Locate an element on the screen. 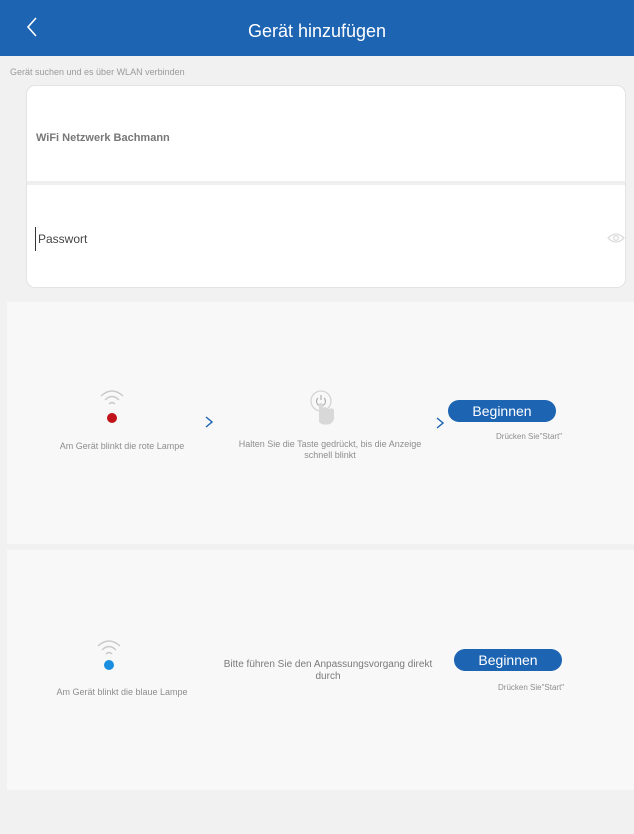 The height and width of the screenshot is (834, 634). start-button-blue: Beginnen is located at coordinates (508, 660).